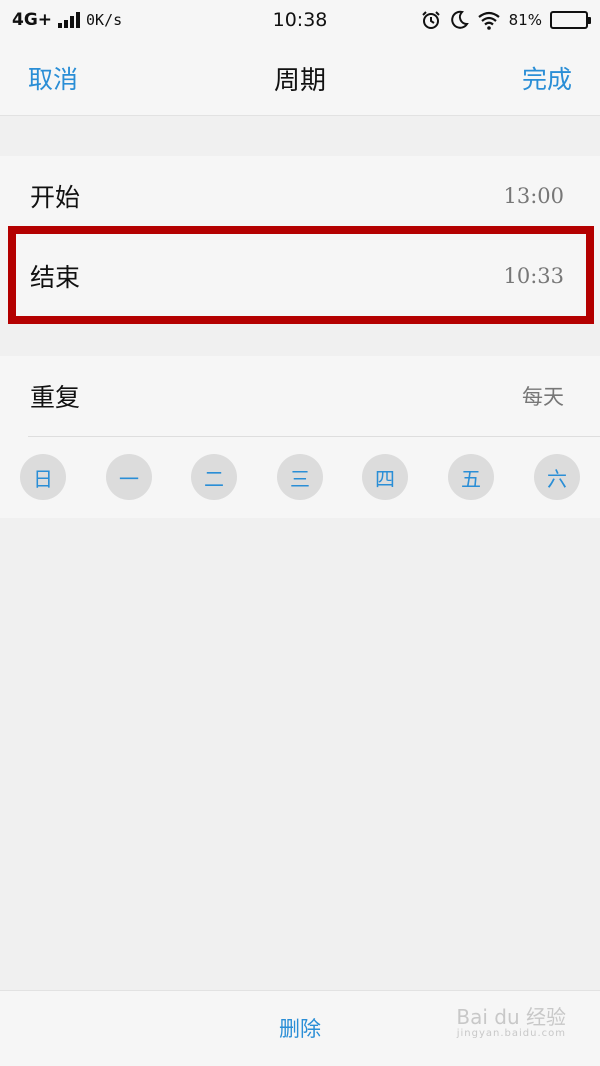  I want to click on page-title: 周期, so click(299, 81).